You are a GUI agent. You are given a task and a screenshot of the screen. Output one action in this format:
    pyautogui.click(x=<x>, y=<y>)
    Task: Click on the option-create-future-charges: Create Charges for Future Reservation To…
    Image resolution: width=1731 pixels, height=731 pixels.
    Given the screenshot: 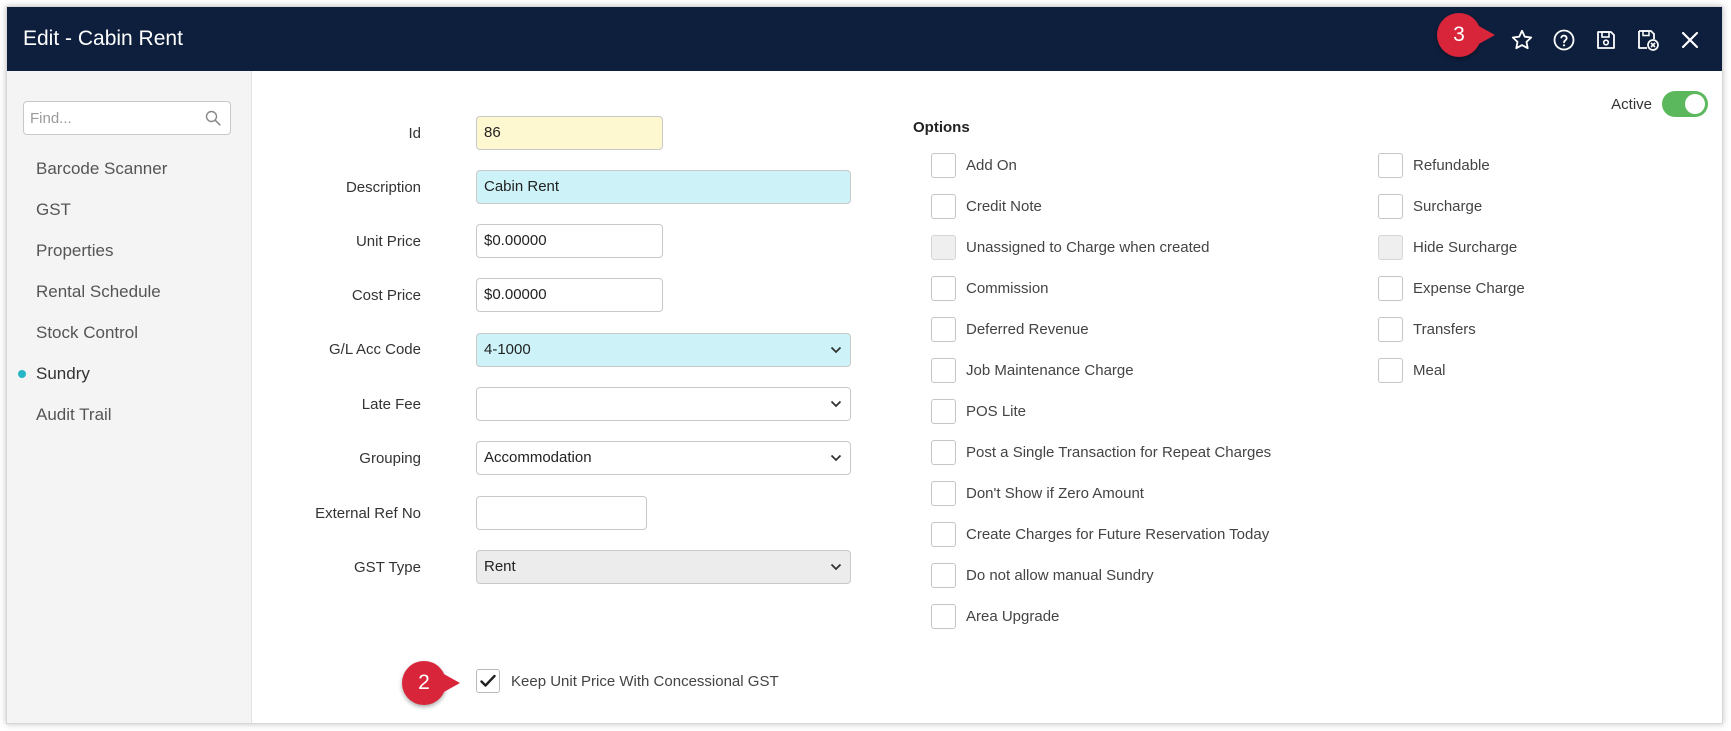 What is the action you would take?
    pyautogui.click(x=1100, y=534)
    